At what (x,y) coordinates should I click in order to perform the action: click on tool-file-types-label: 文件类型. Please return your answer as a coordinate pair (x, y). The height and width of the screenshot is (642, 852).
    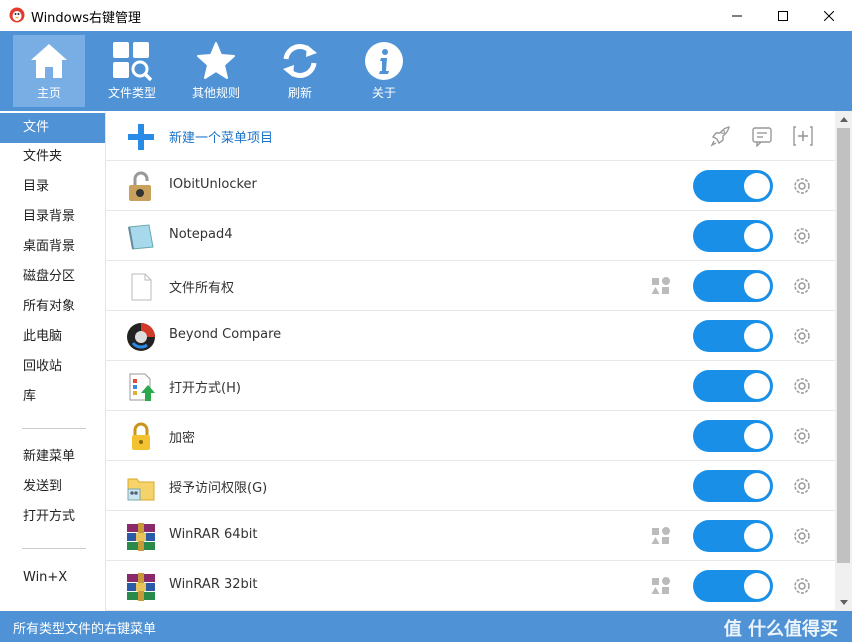
    Looking at the image, I should click on (131, 93).